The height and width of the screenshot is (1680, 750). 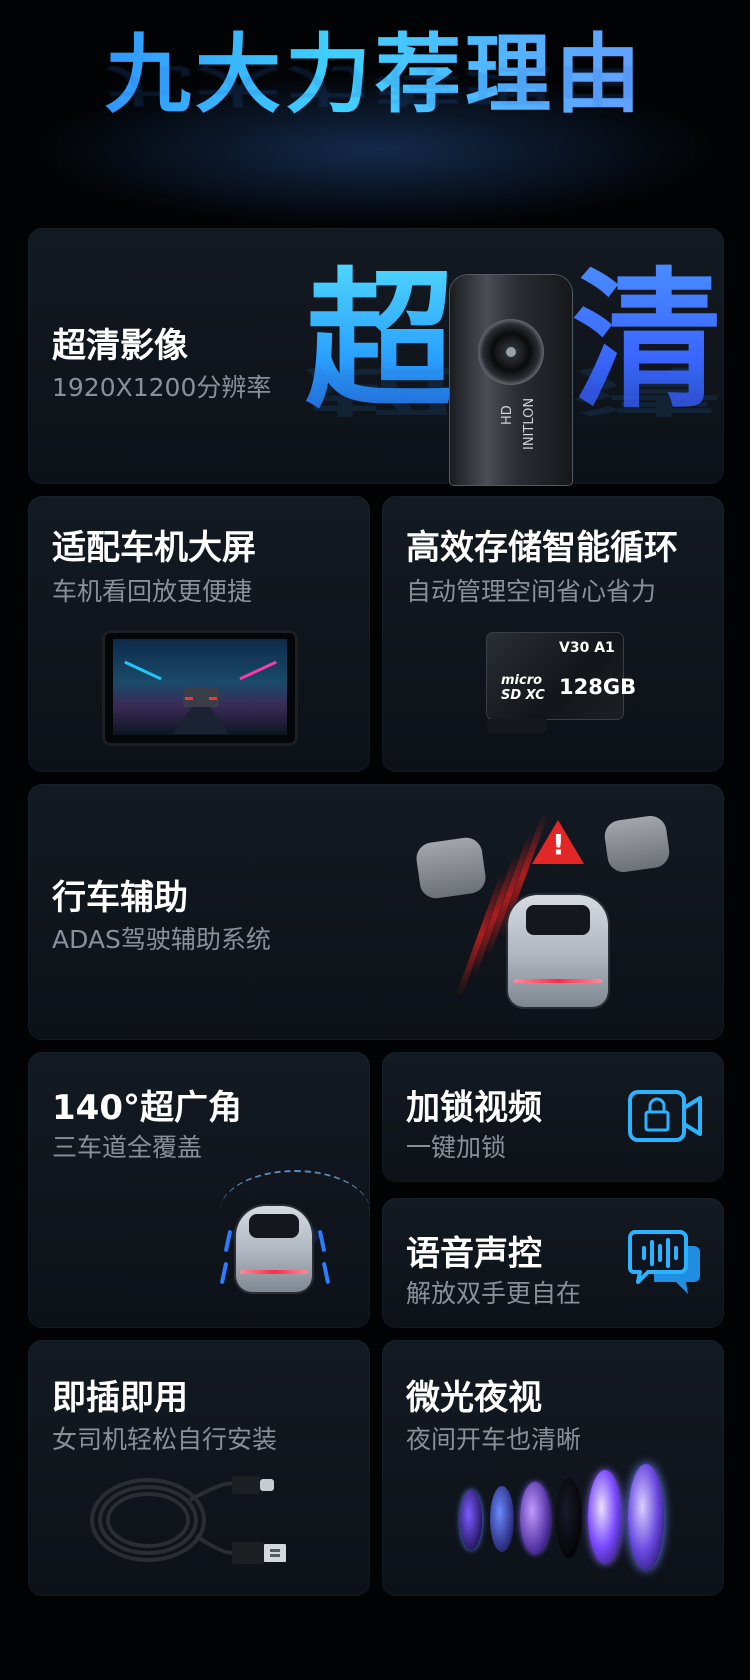 What do you see at coordinates (143, 670) in the screenshot?
I see `neon-light-left` at bounding box center [143, 670].